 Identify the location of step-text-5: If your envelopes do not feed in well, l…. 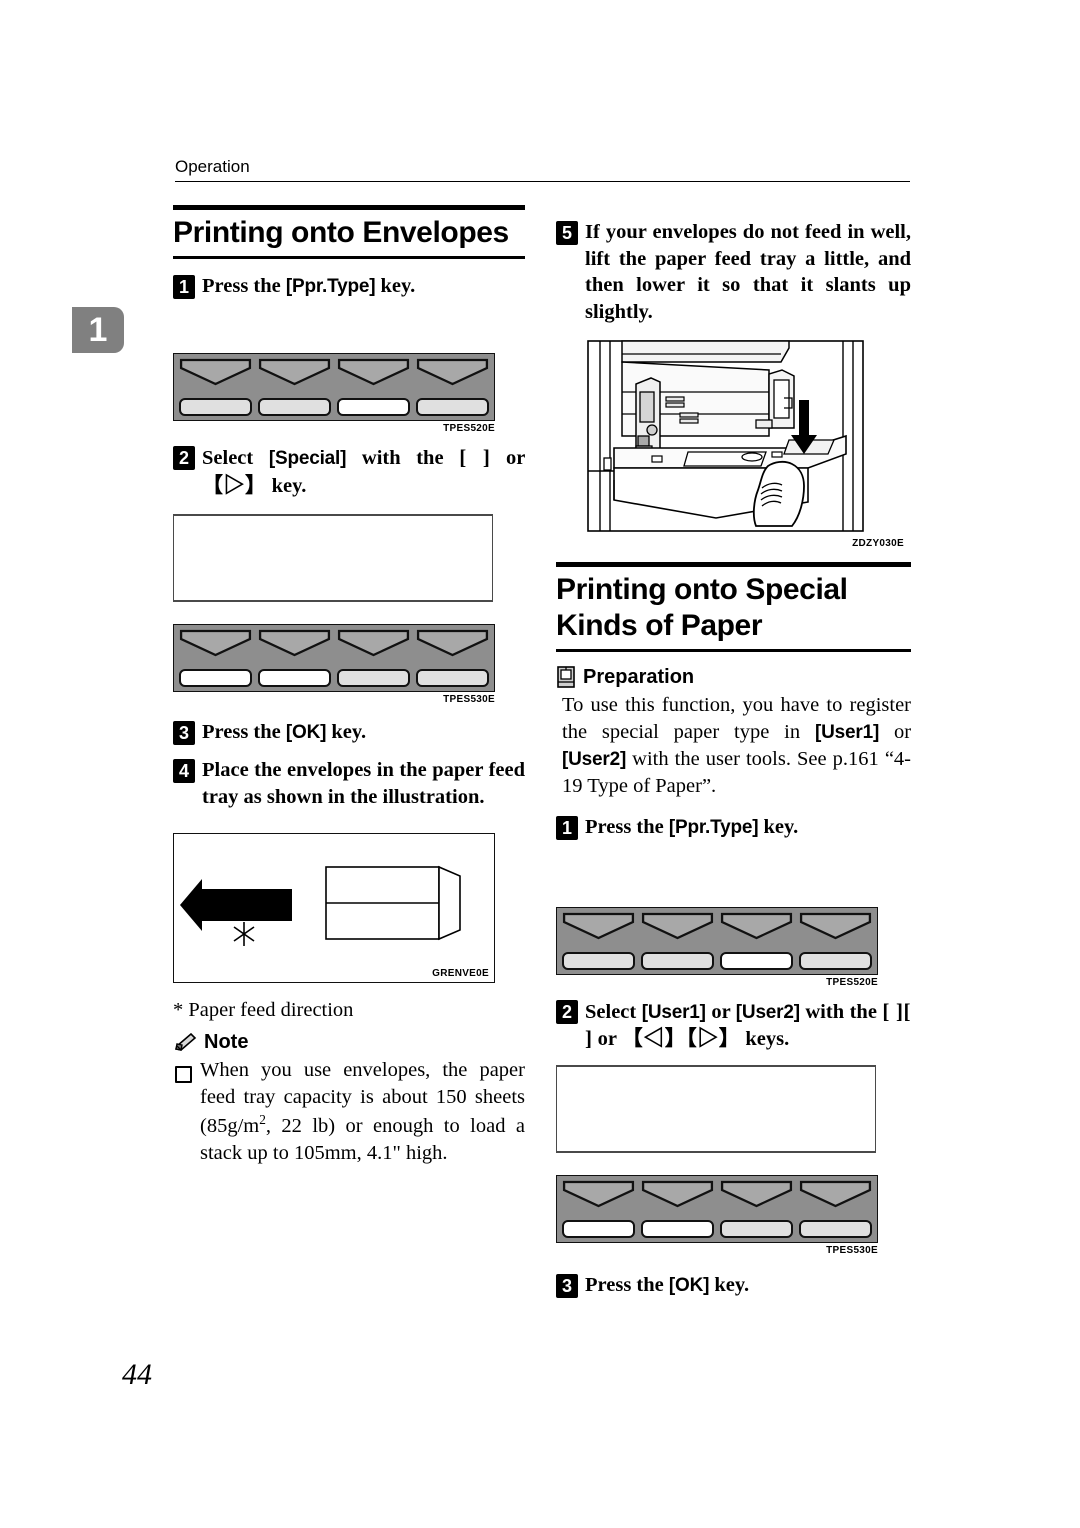
(748, 272).